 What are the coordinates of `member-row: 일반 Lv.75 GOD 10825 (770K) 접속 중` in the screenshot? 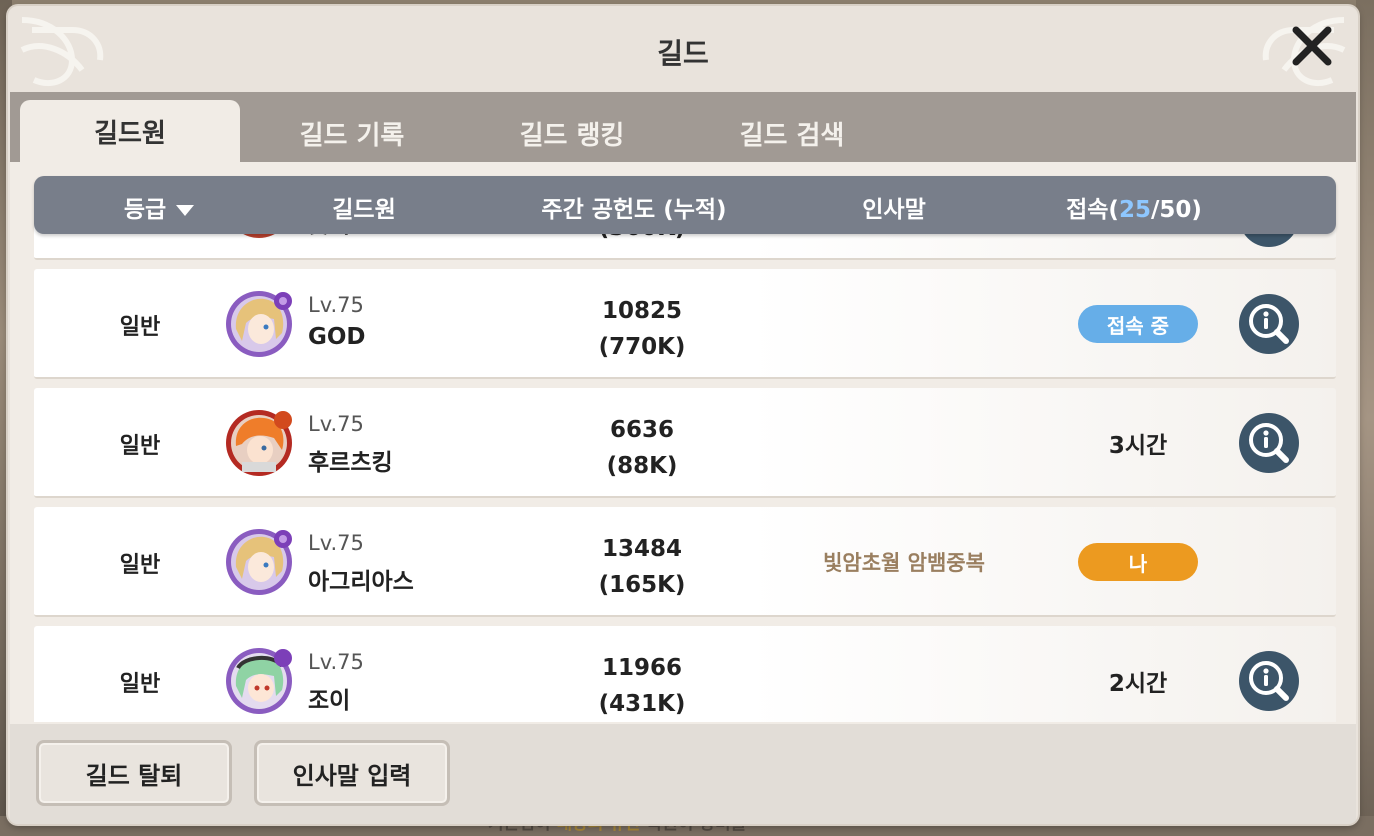 It's located at (685, 324).